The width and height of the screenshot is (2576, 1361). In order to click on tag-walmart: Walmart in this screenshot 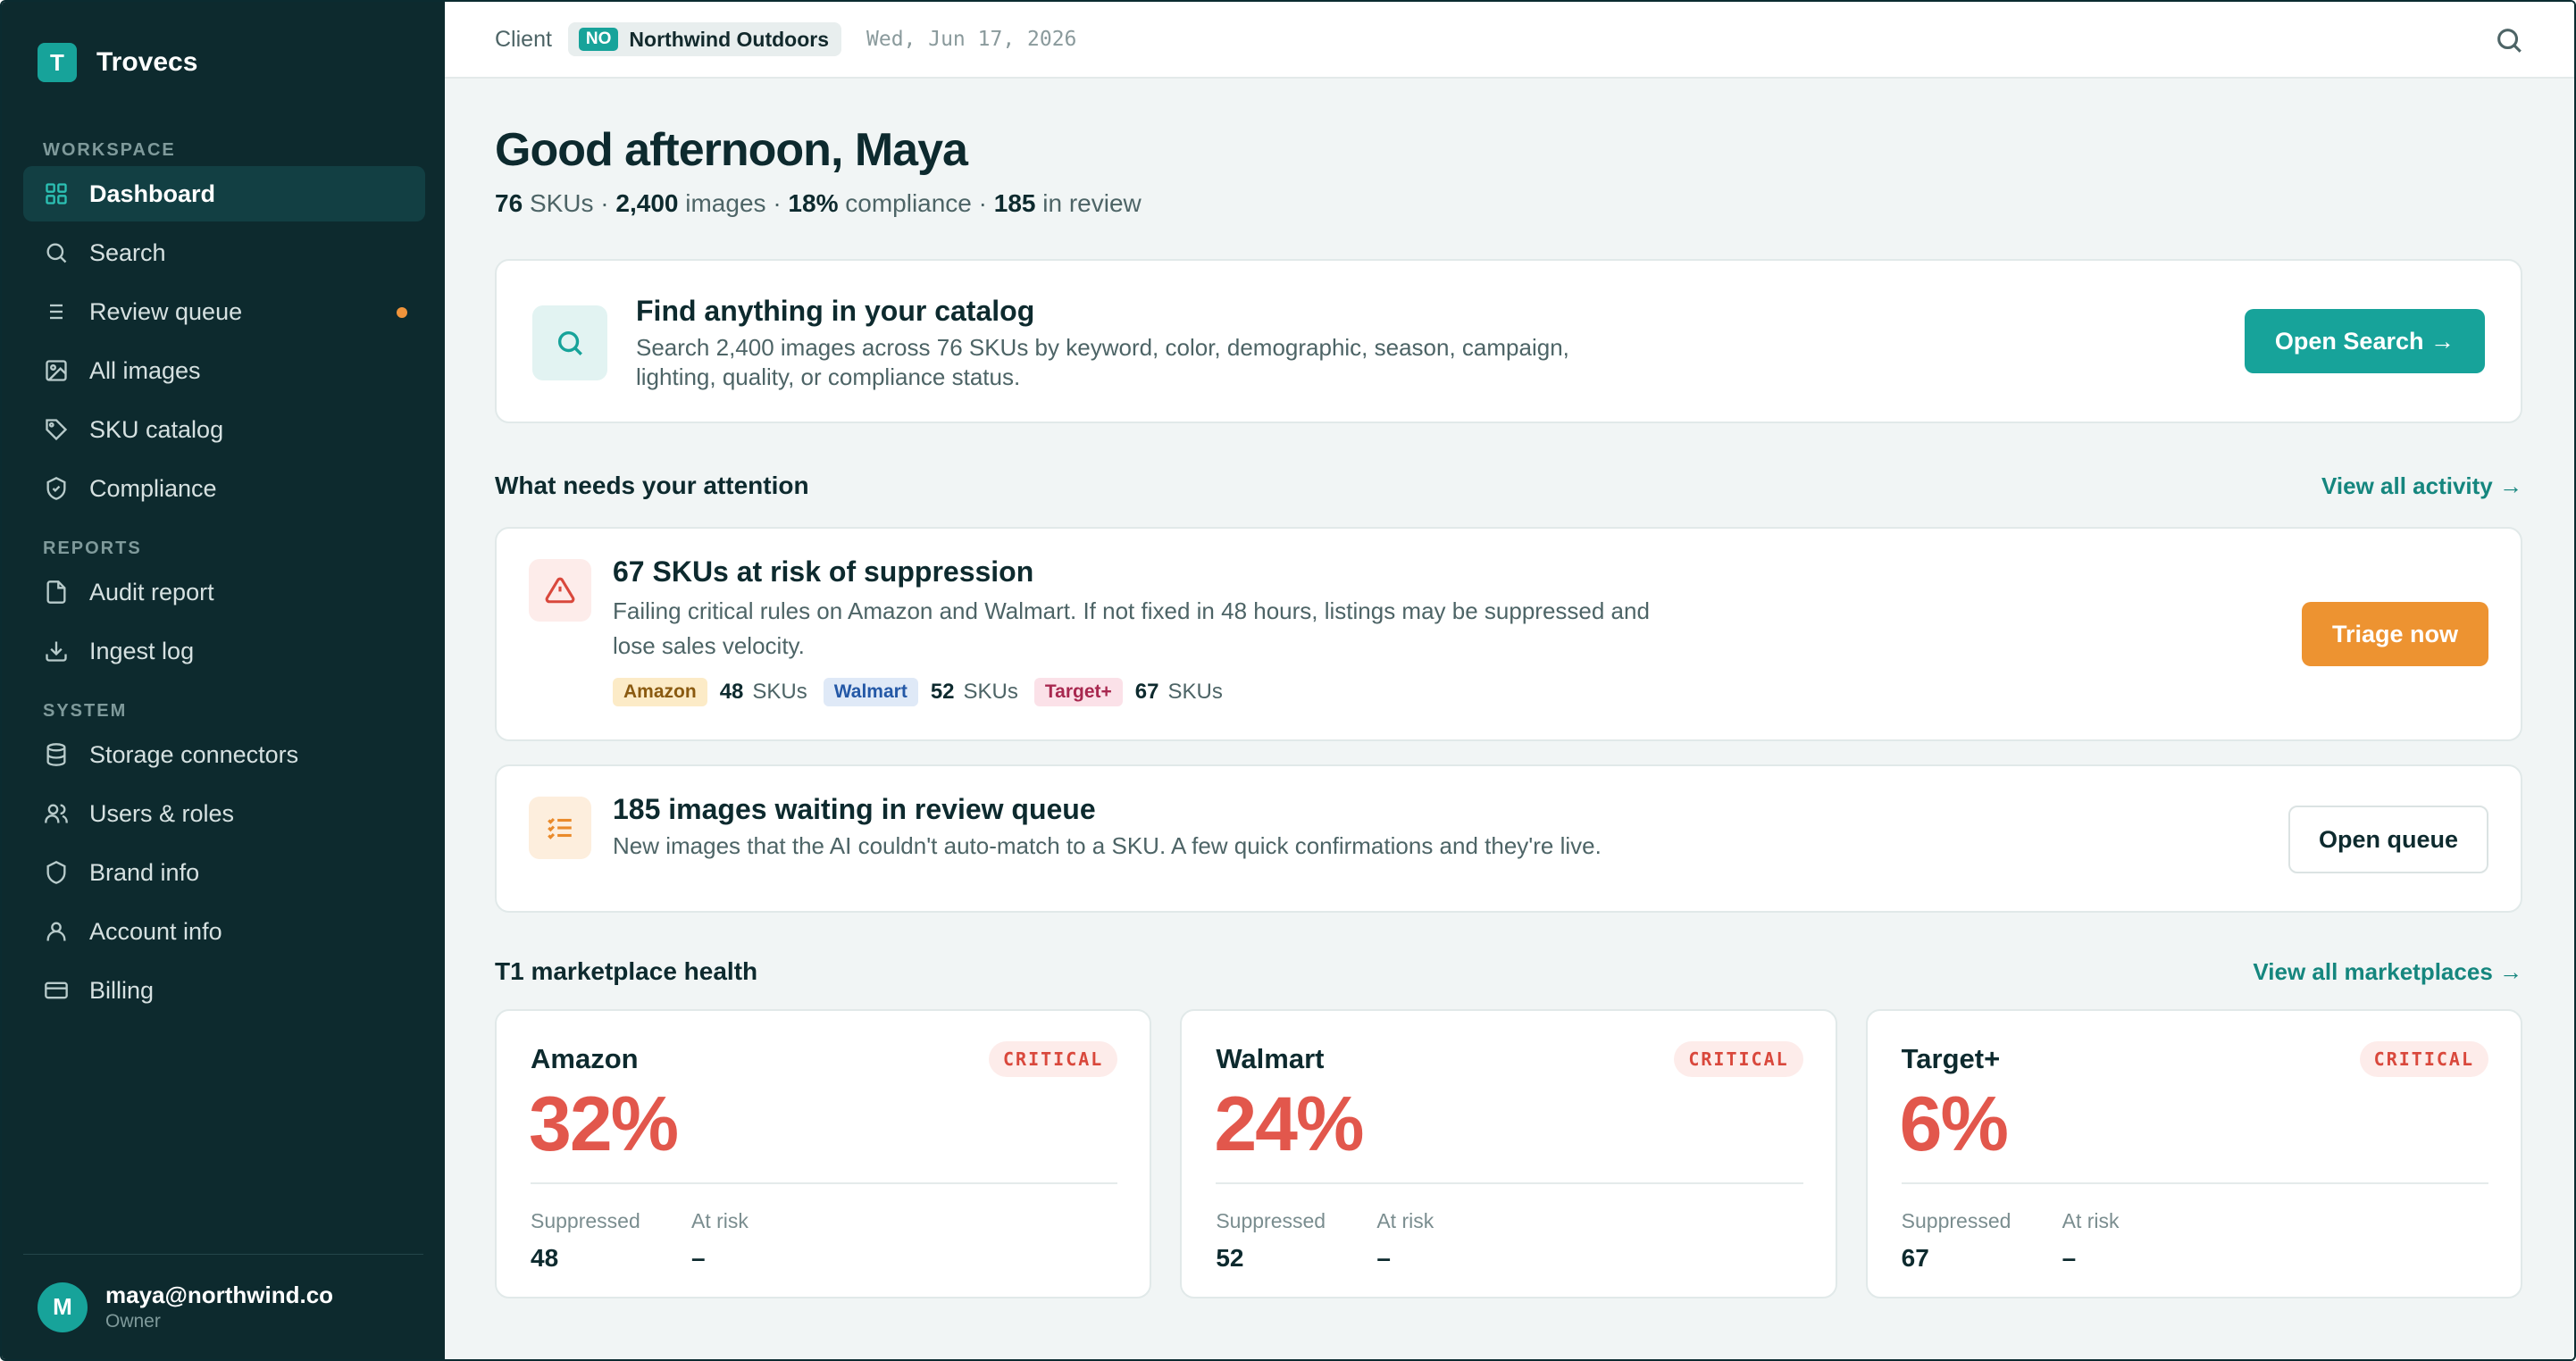, I will do `click(871, 692)`.